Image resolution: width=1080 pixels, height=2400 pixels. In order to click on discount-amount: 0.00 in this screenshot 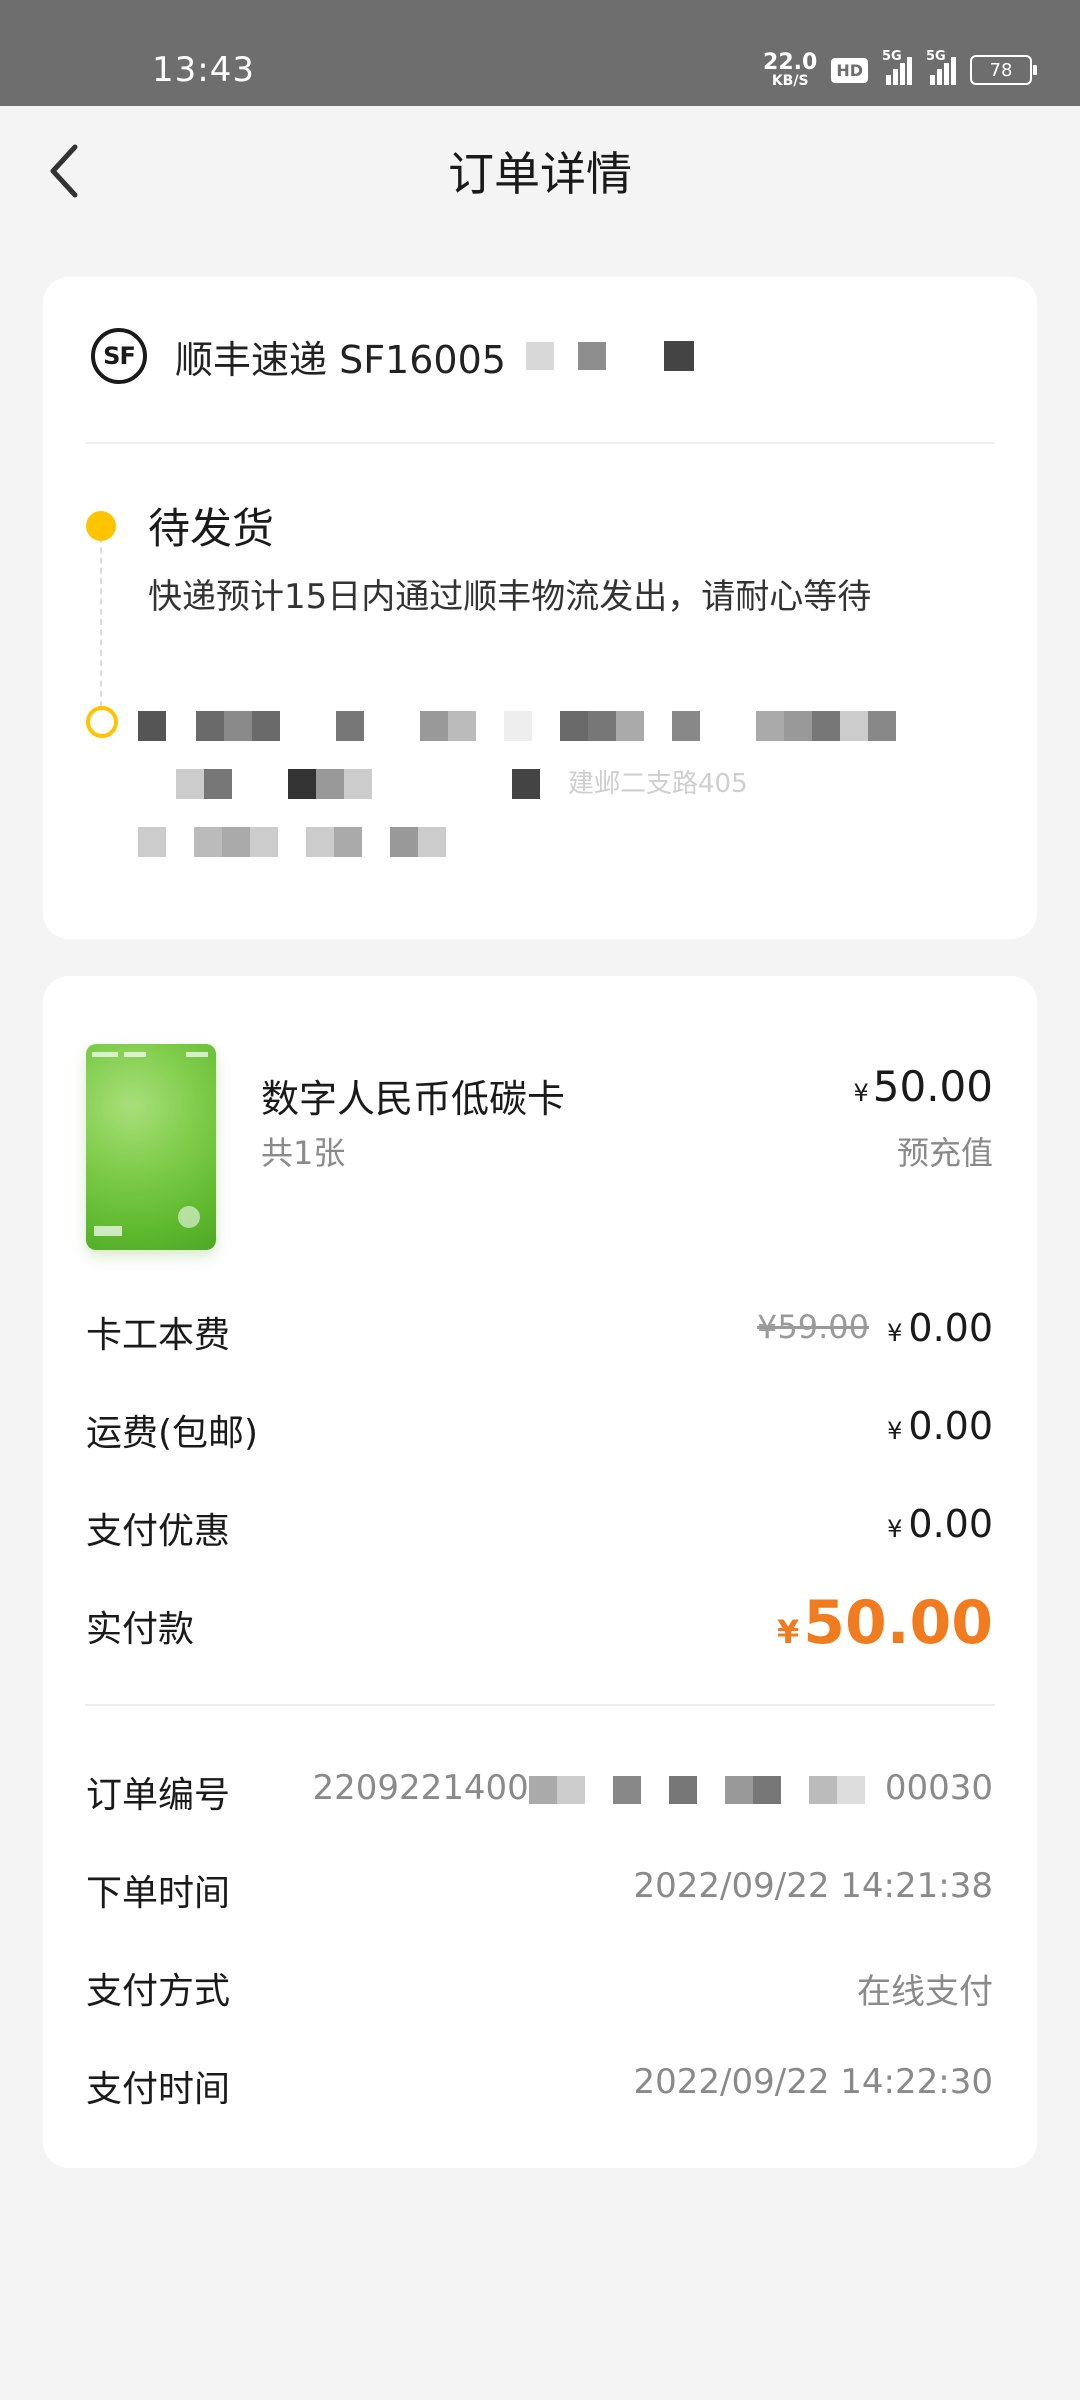, I will do `click(950, 1524)`.